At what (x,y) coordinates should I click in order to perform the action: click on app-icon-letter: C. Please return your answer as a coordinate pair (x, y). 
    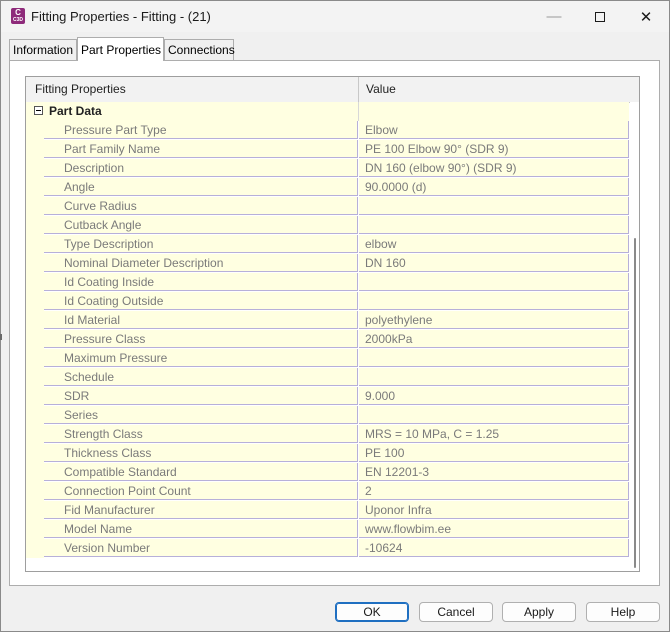
    Looking at the image, I should click on (18, 12).